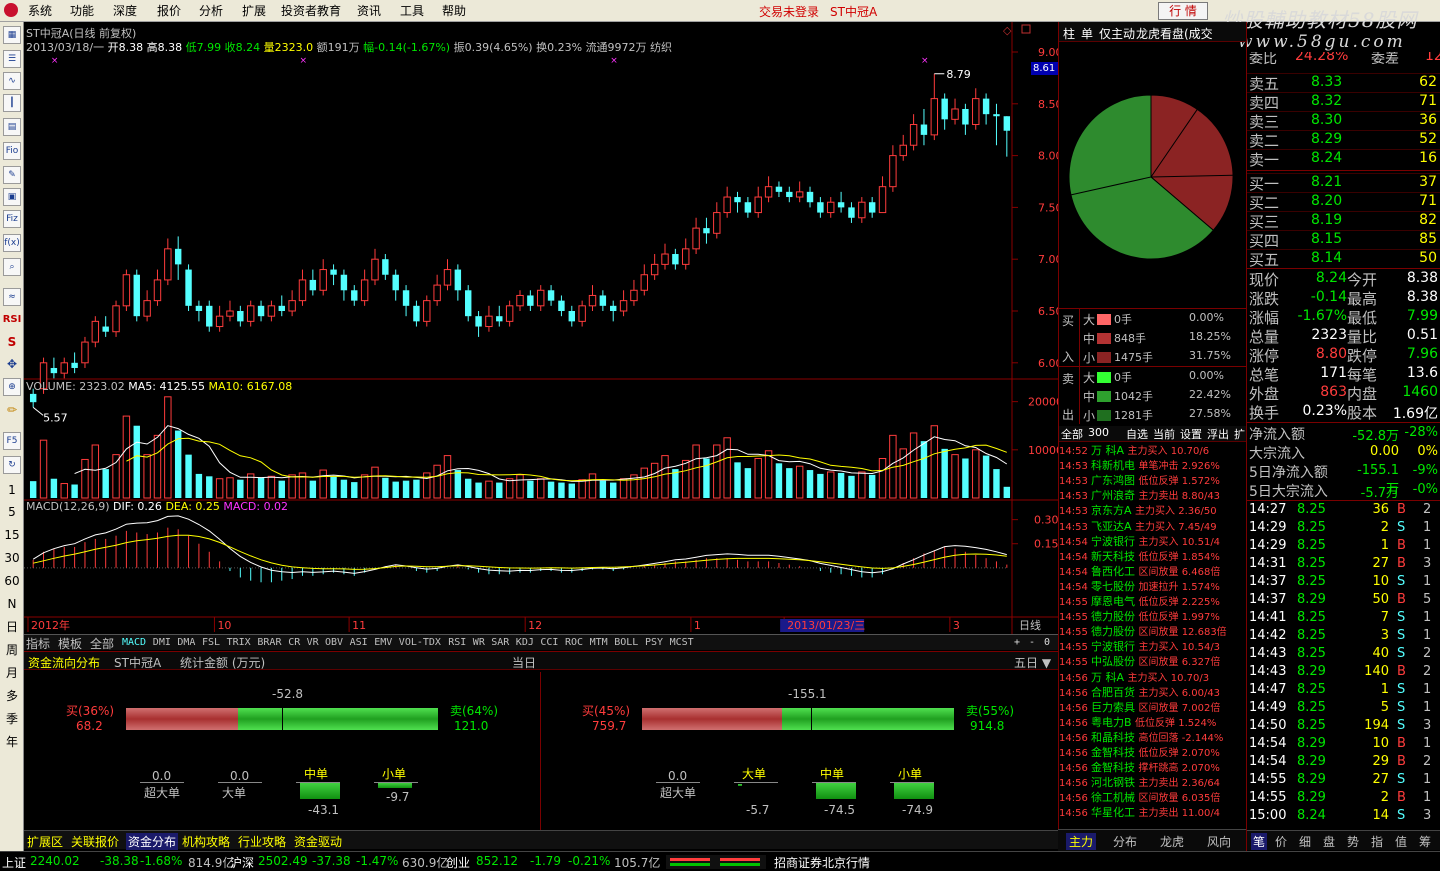 The width and height of the screenshot is (1440, 871). I want to click on dollar-button: S, so click(12, 342).